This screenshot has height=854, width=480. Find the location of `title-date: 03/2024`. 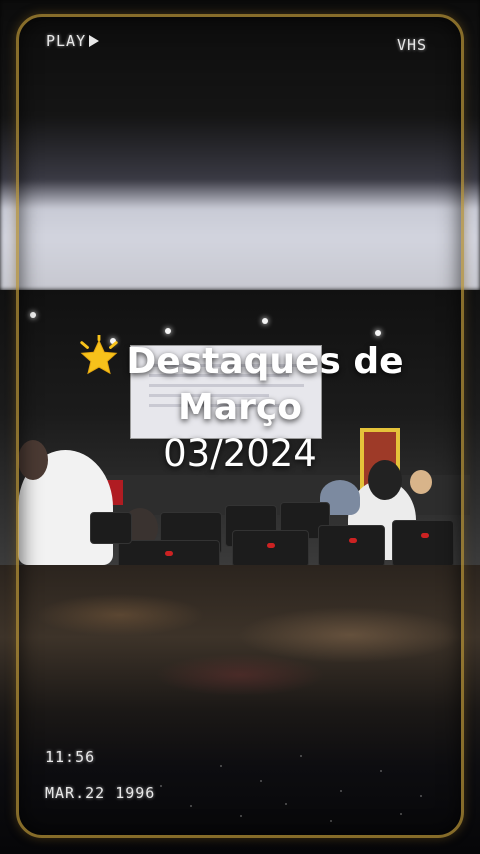

title-date: 03/2024 is located at coordinates (240, 453).